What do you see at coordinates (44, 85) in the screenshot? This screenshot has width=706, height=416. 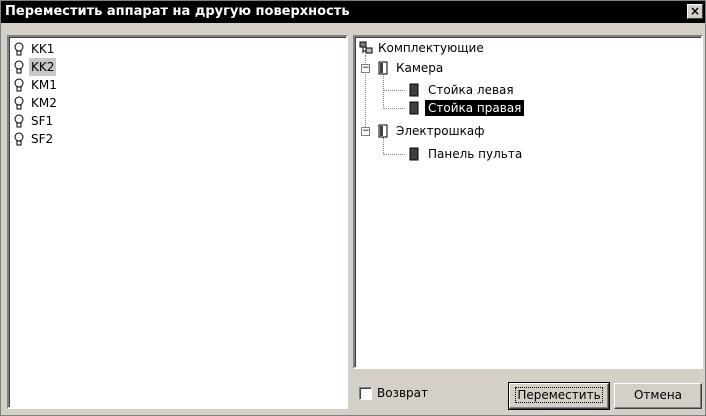 I see `list-item-label: KM1` at bounding box center [44, 85].